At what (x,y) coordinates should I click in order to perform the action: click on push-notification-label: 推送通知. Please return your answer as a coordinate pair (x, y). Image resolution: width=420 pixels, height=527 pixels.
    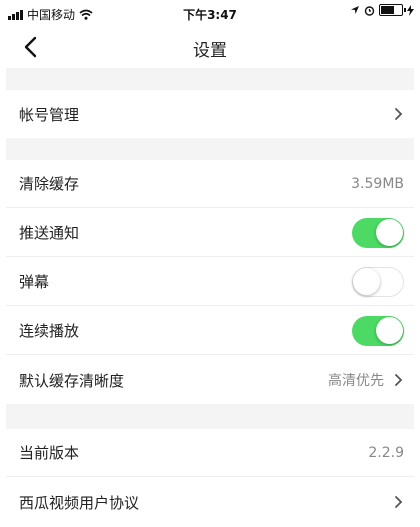
    Looking at the image, I should click on (49, 233).